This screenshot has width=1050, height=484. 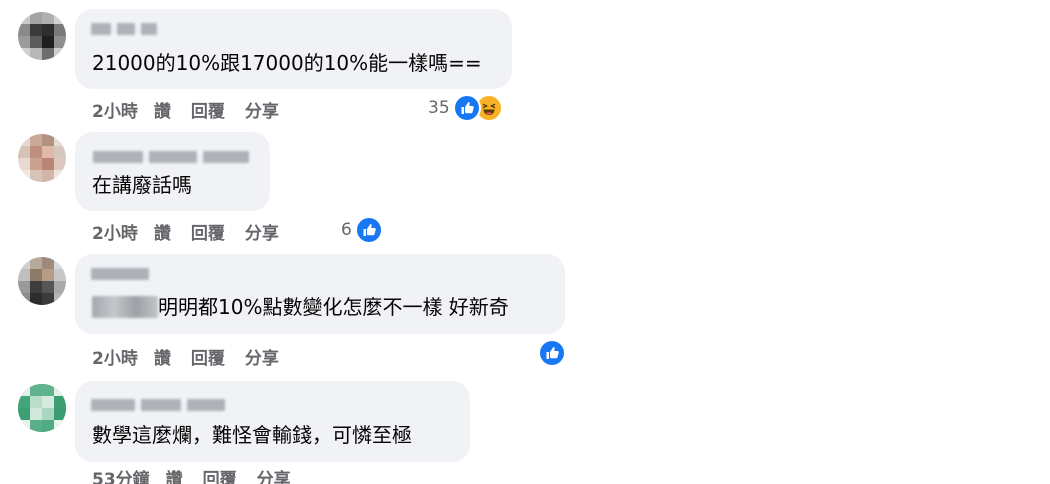 What do you see at coordinates (201, 474) in the screenshot?
I see `comment-actions: 53分鐘 讚 回覆 分享` at bounding box center [201, 474].